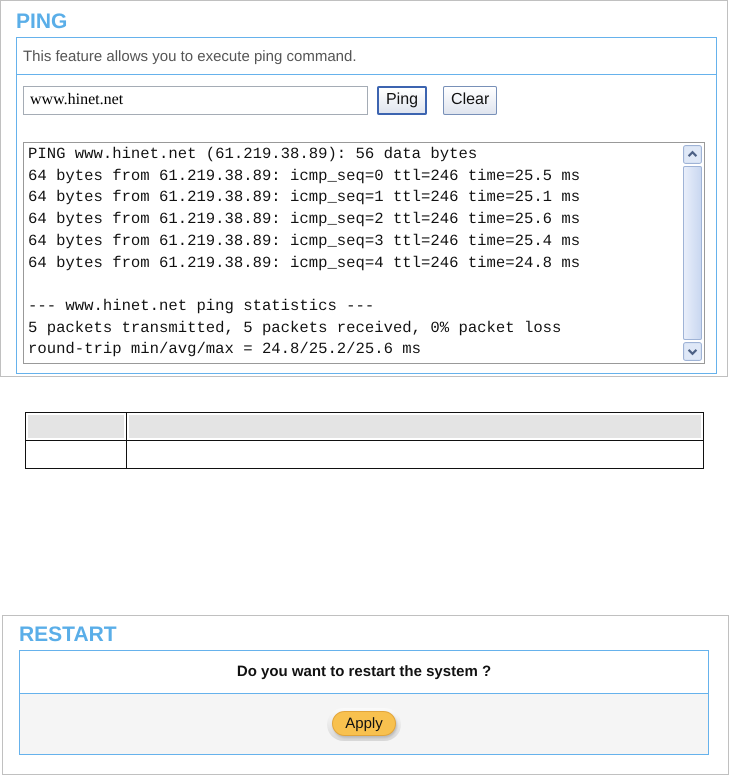 Image resolution: width=729 pixels, height=778 pixels. What do you see at coordinates (305, 219) in the screenshot?
I see `output-line: 64 bytes from 61.219.38.89: icmp_seq=2 ttl=246 time=25.6 ms` at bounding box center [305, 219].